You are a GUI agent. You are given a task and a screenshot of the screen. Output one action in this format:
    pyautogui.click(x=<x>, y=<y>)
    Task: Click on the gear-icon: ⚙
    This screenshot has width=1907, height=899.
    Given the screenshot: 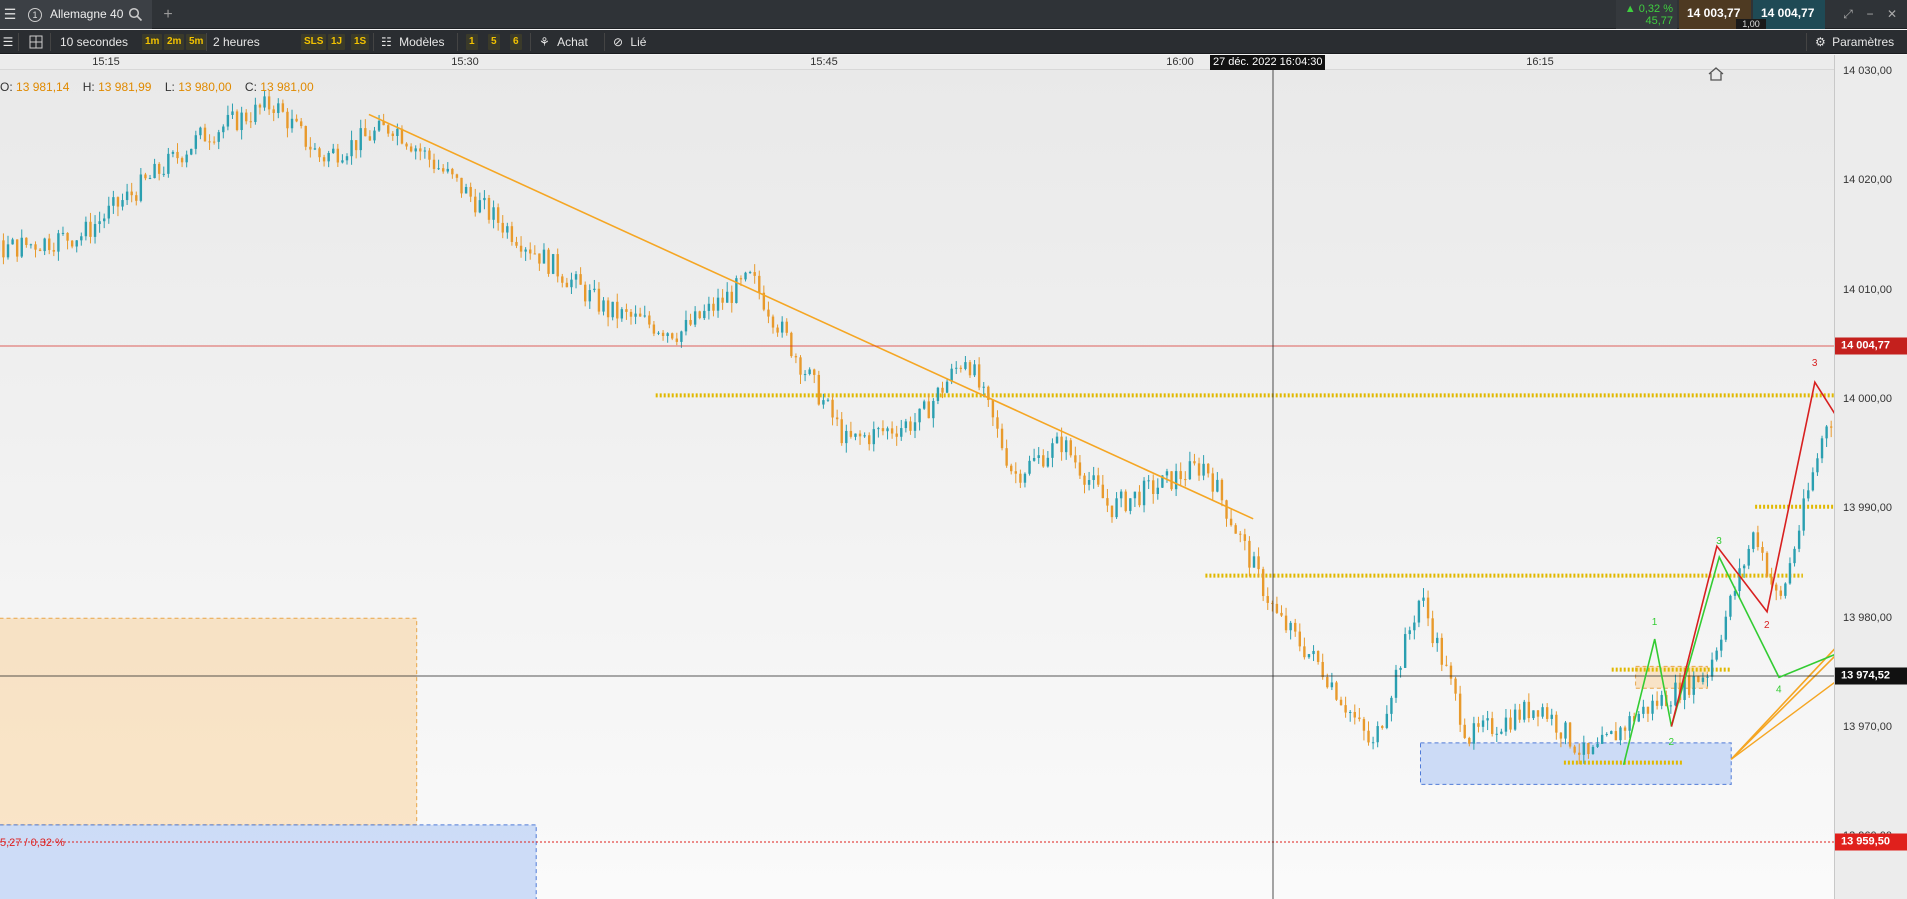 What is the action you would take?
    pyautogui.click(x=1820, y=42)
    